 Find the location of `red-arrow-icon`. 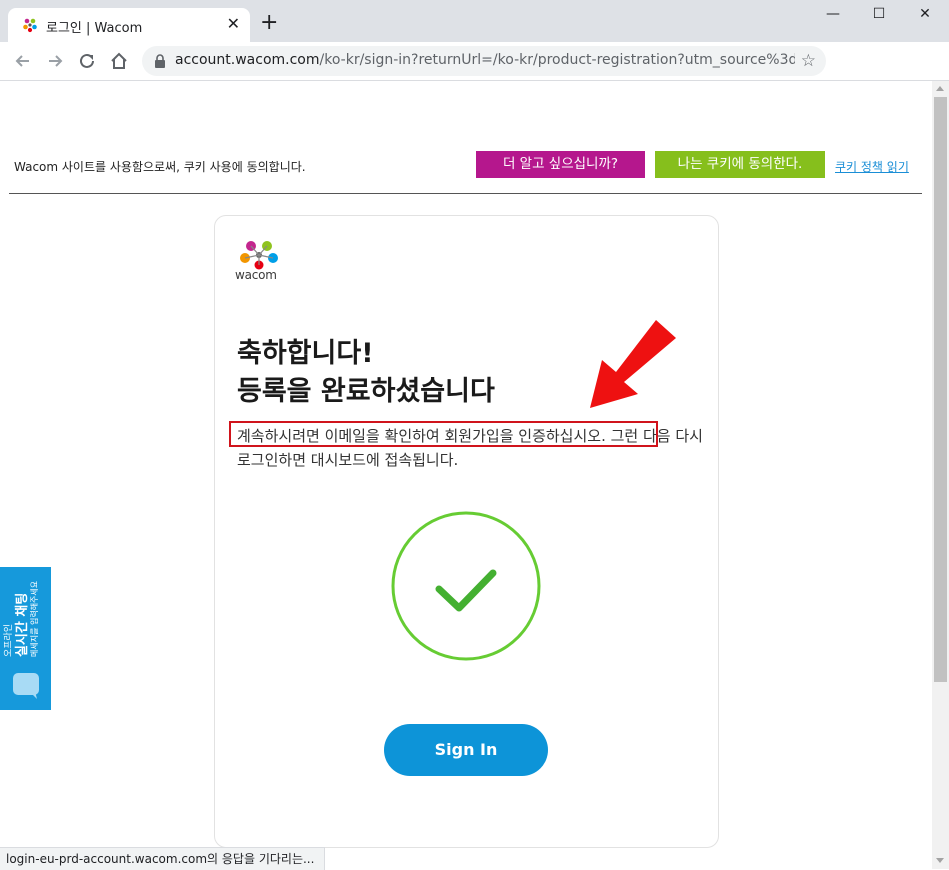

red-arrow-icon is located at coordinates (633, 364).